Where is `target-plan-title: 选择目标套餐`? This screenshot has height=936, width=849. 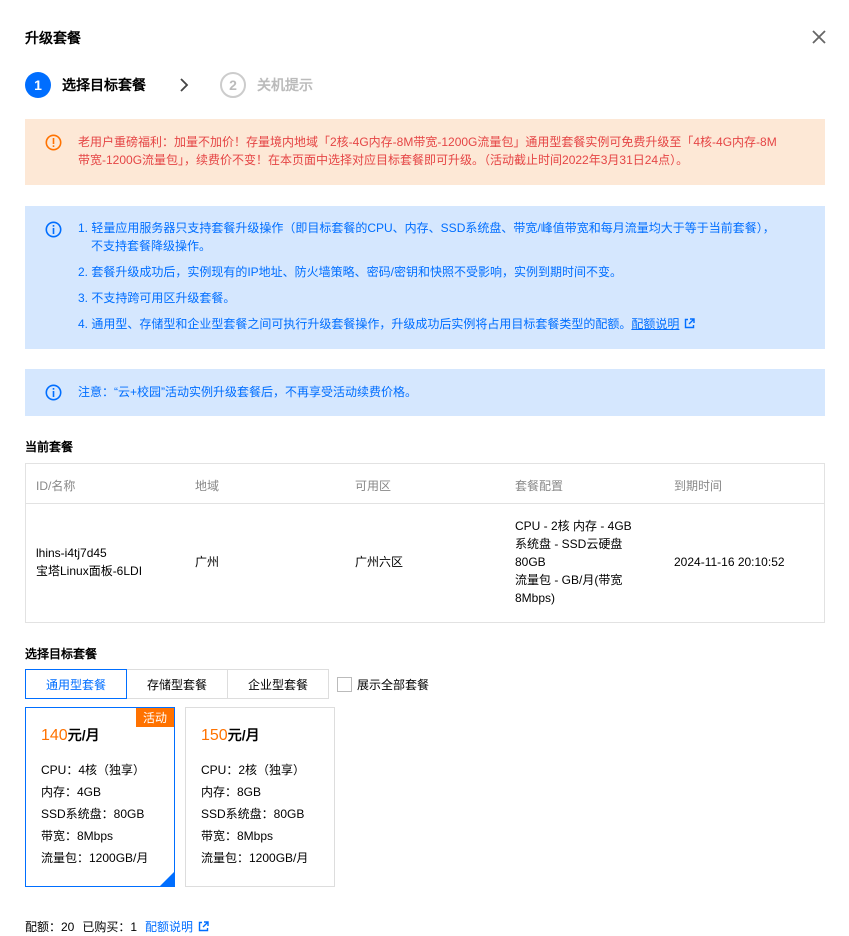
target-plan-title: 选择目标套餐 is located at coordinates (61, 654).